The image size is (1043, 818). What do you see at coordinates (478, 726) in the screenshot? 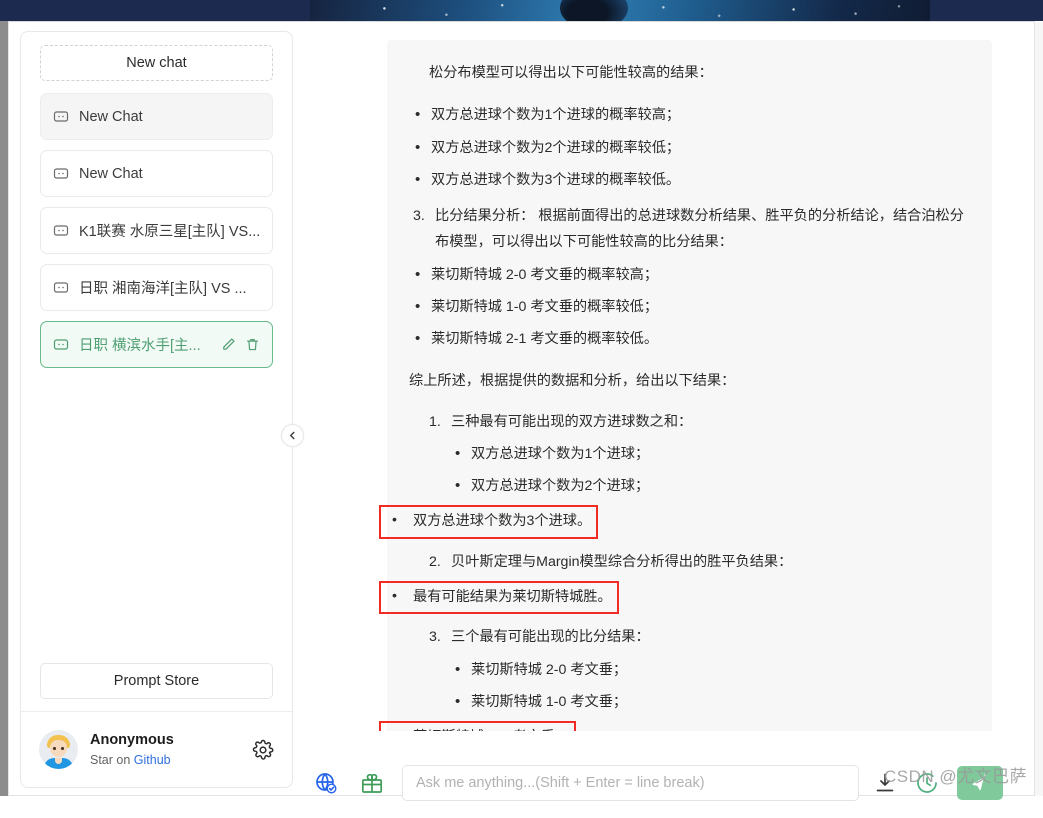
I see `red-box-highlight: • 莱切斯特城 2-1 考文垂。` at bounding box center [478, 726].